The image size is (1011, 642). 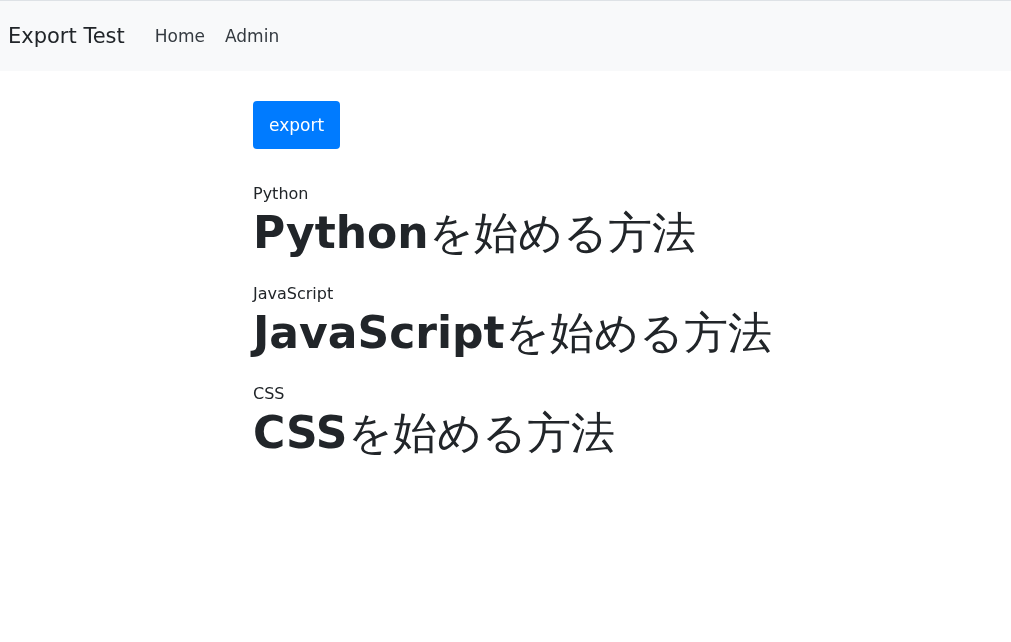 What do you see at coordinates (297, 125) in the screenshot?
I see `export-button: export` at bounding box center [297, 125].